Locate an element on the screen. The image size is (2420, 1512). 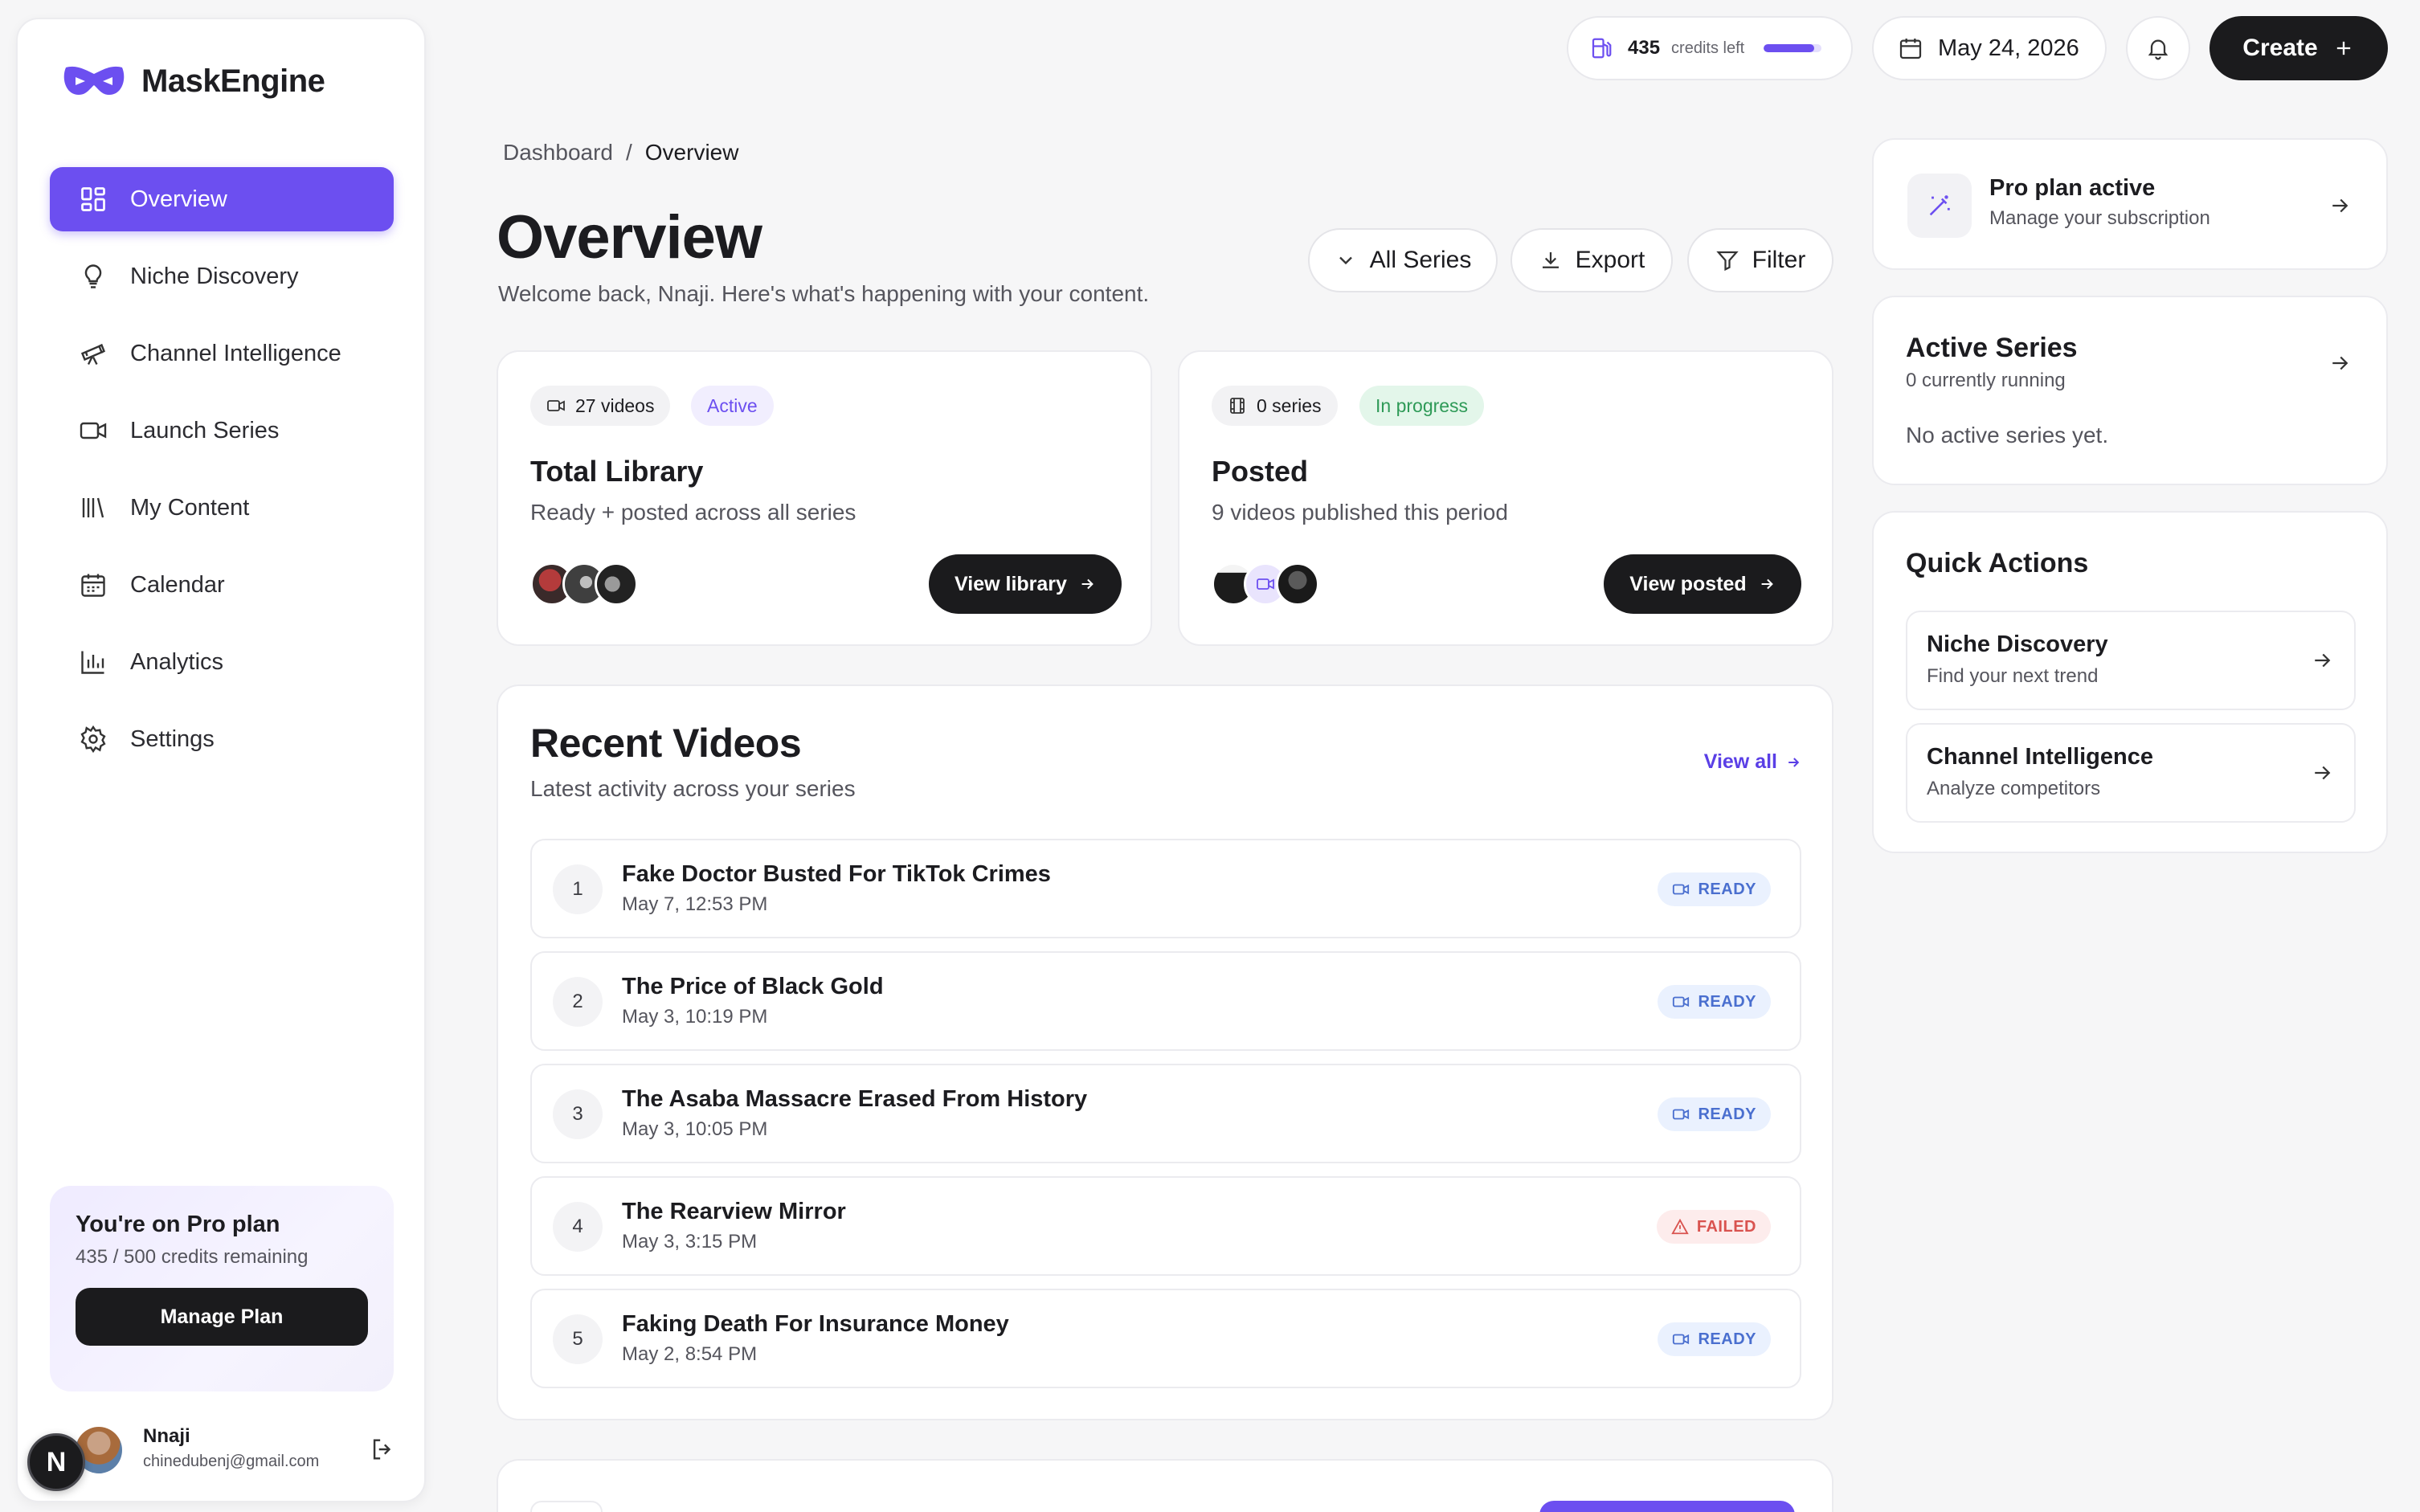
export-button: Export is located at coordinates (1591, 260).